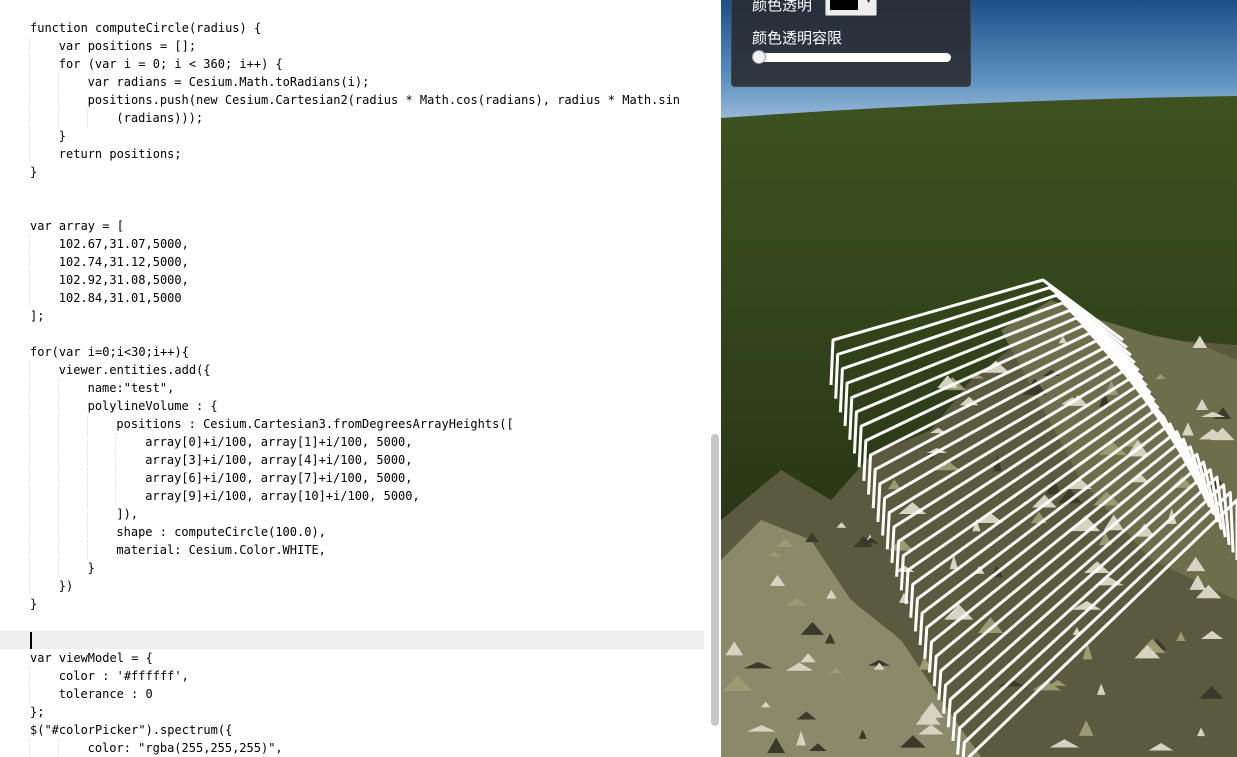 This screenshot has width=1237, height=757. What do you see at coordinates (77, 226) in the screenshot?
I see `code-text: var array = [` at bounding box center [77, 226].